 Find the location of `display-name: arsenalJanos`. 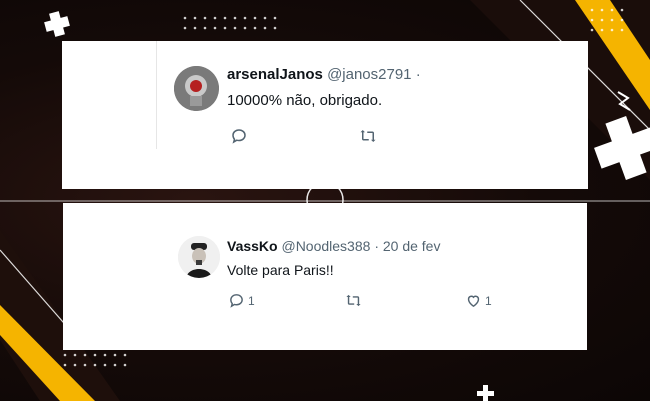

display-name: arsenalJanos is located at coordinates (275, 74).